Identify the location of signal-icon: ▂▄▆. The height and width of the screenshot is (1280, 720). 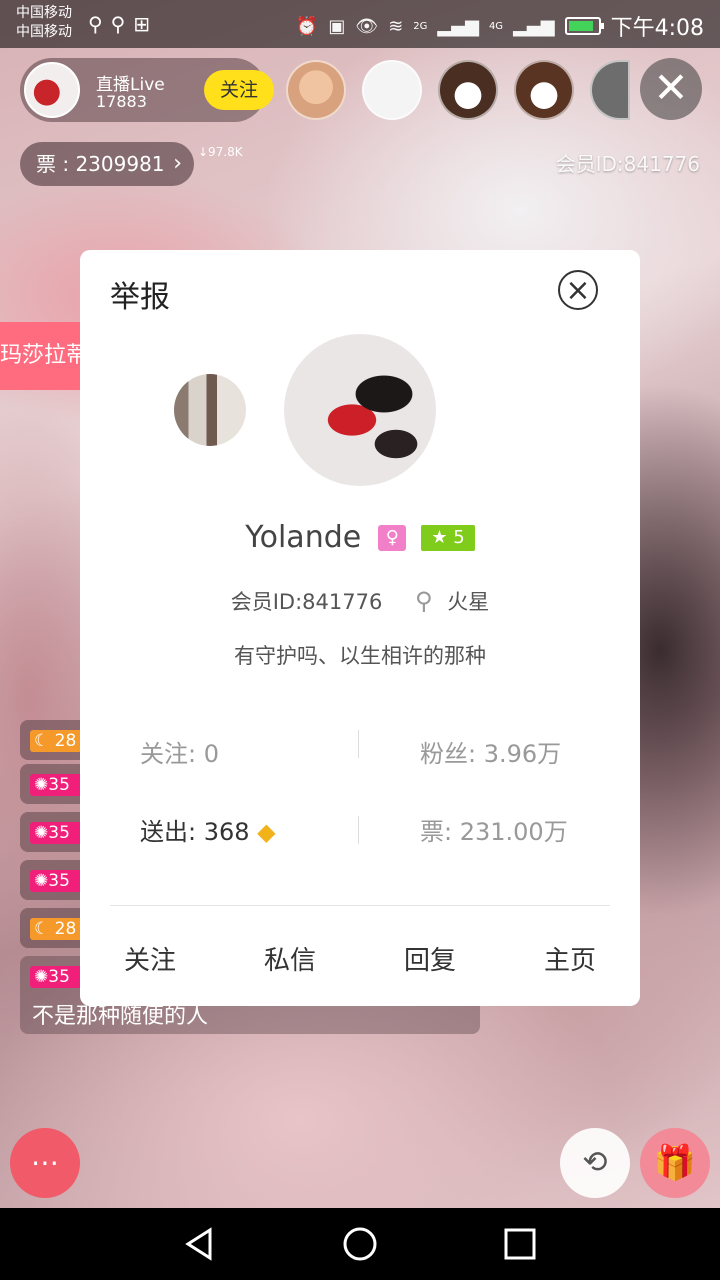
(458, 26).